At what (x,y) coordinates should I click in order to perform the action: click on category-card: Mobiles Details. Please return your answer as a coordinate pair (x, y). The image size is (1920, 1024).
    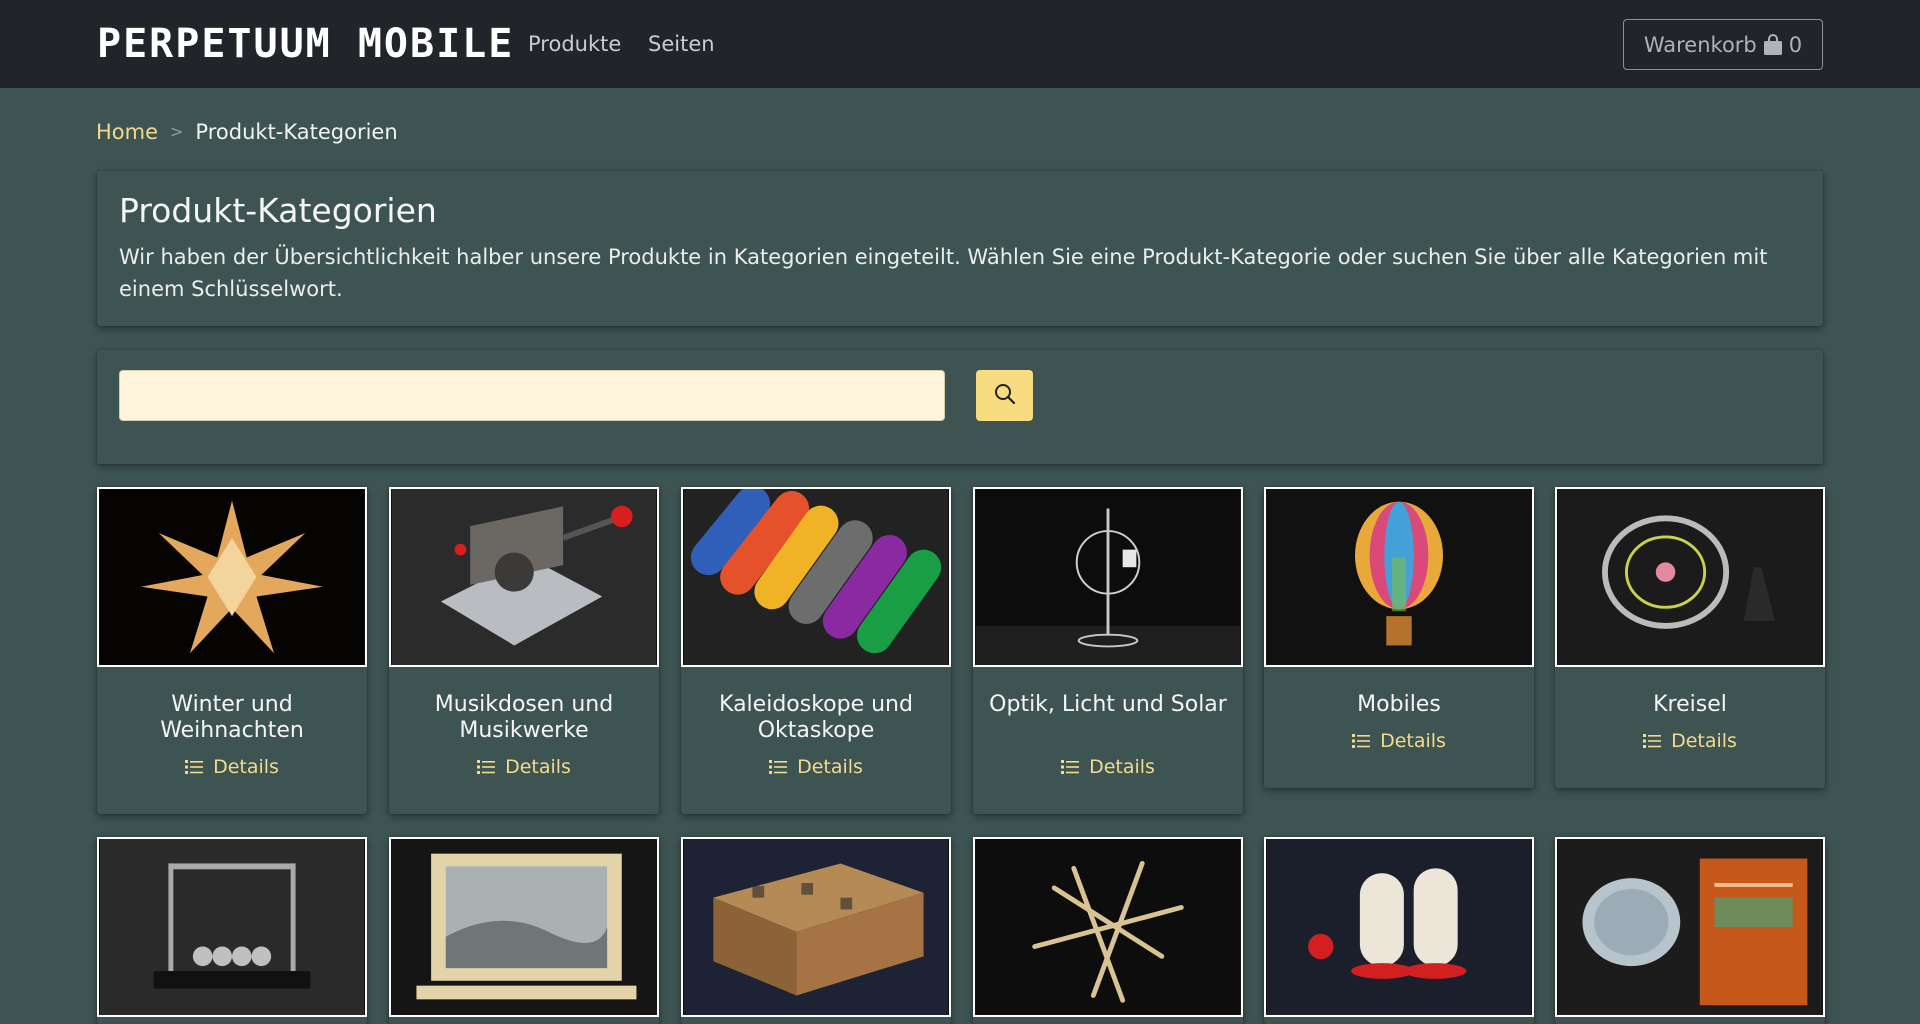
    Looking at the image, I should click on (1399, 637).